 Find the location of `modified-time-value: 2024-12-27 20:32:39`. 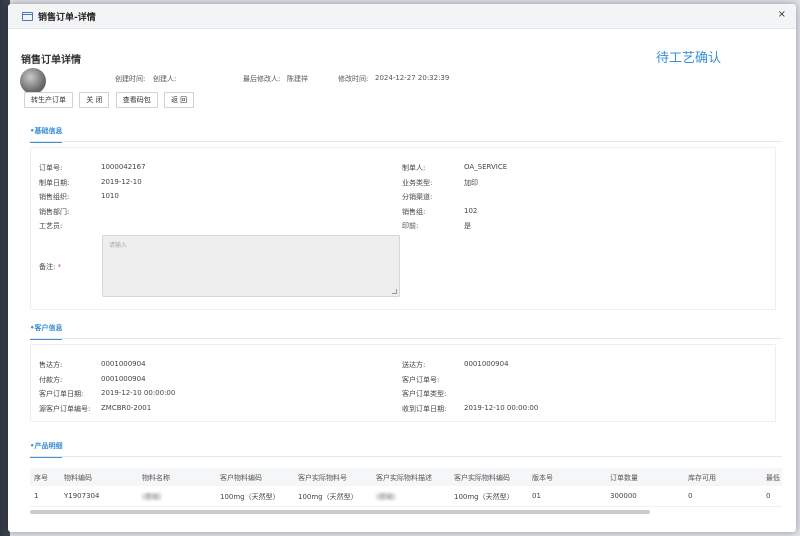

modified-time-value: 2024-12-27 20:32:39 is located at coordinates (412, 78).